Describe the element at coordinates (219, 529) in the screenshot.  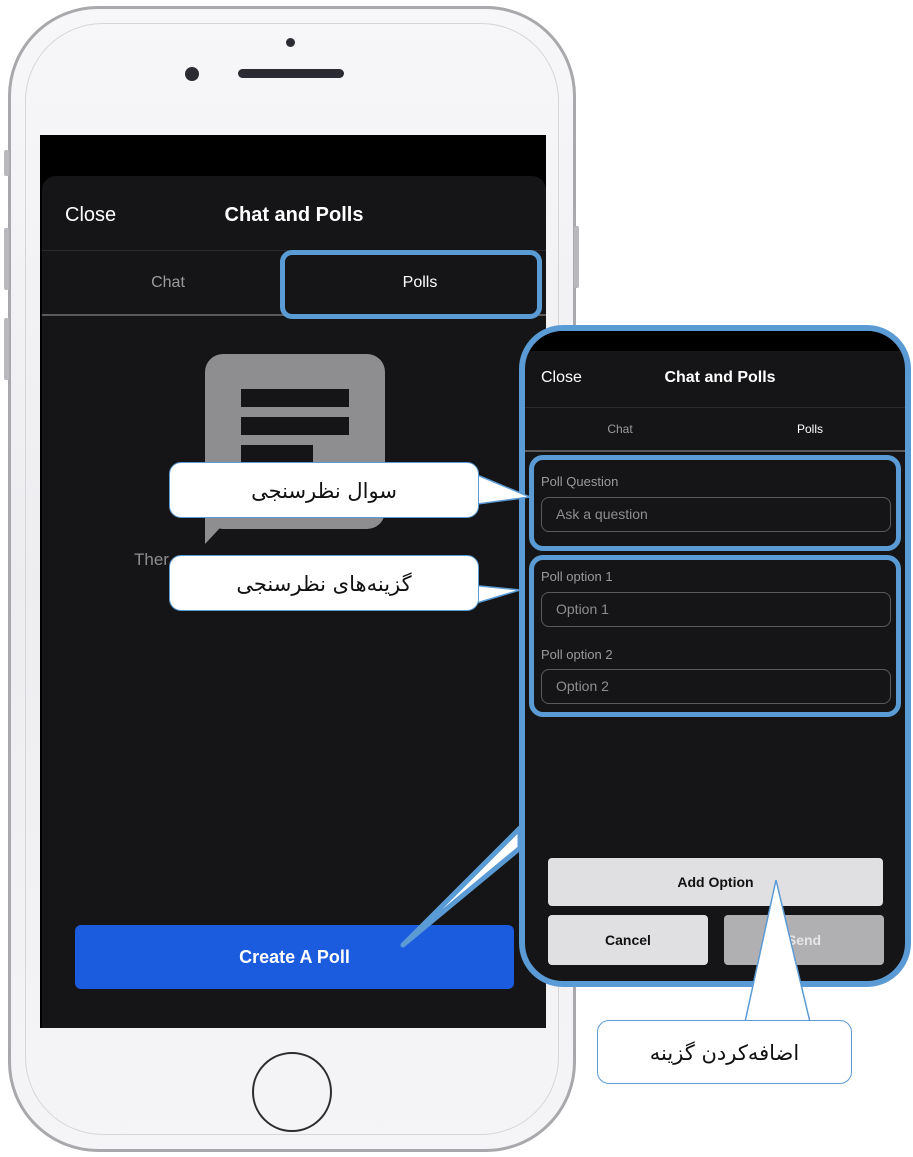
I see `polls-empty-icon-tail` at that location.